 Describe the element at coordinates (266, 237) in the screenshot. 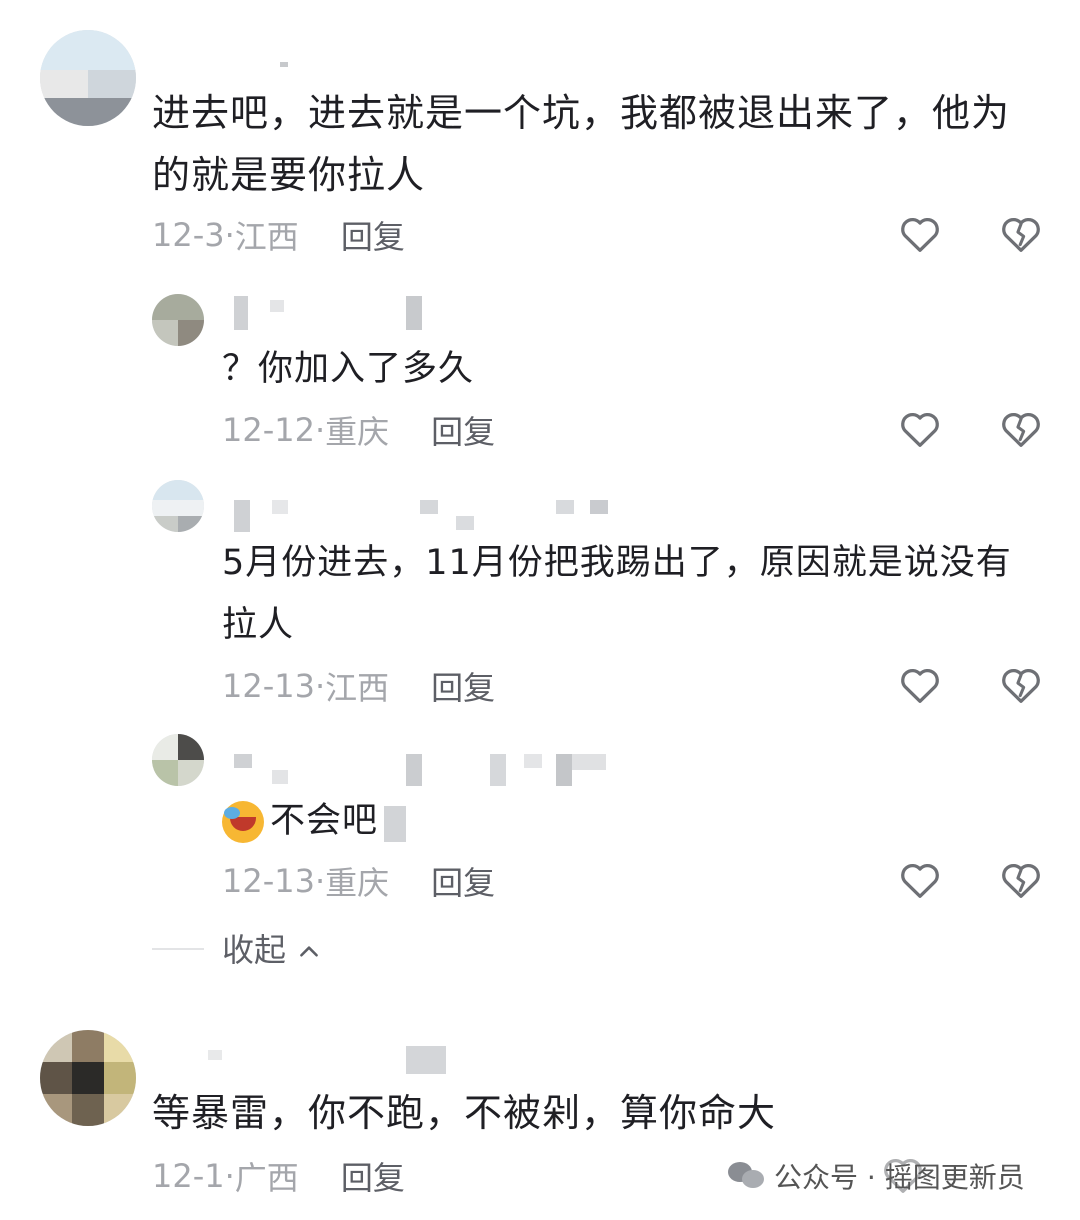

I see `comment-location: 江西` at that location.